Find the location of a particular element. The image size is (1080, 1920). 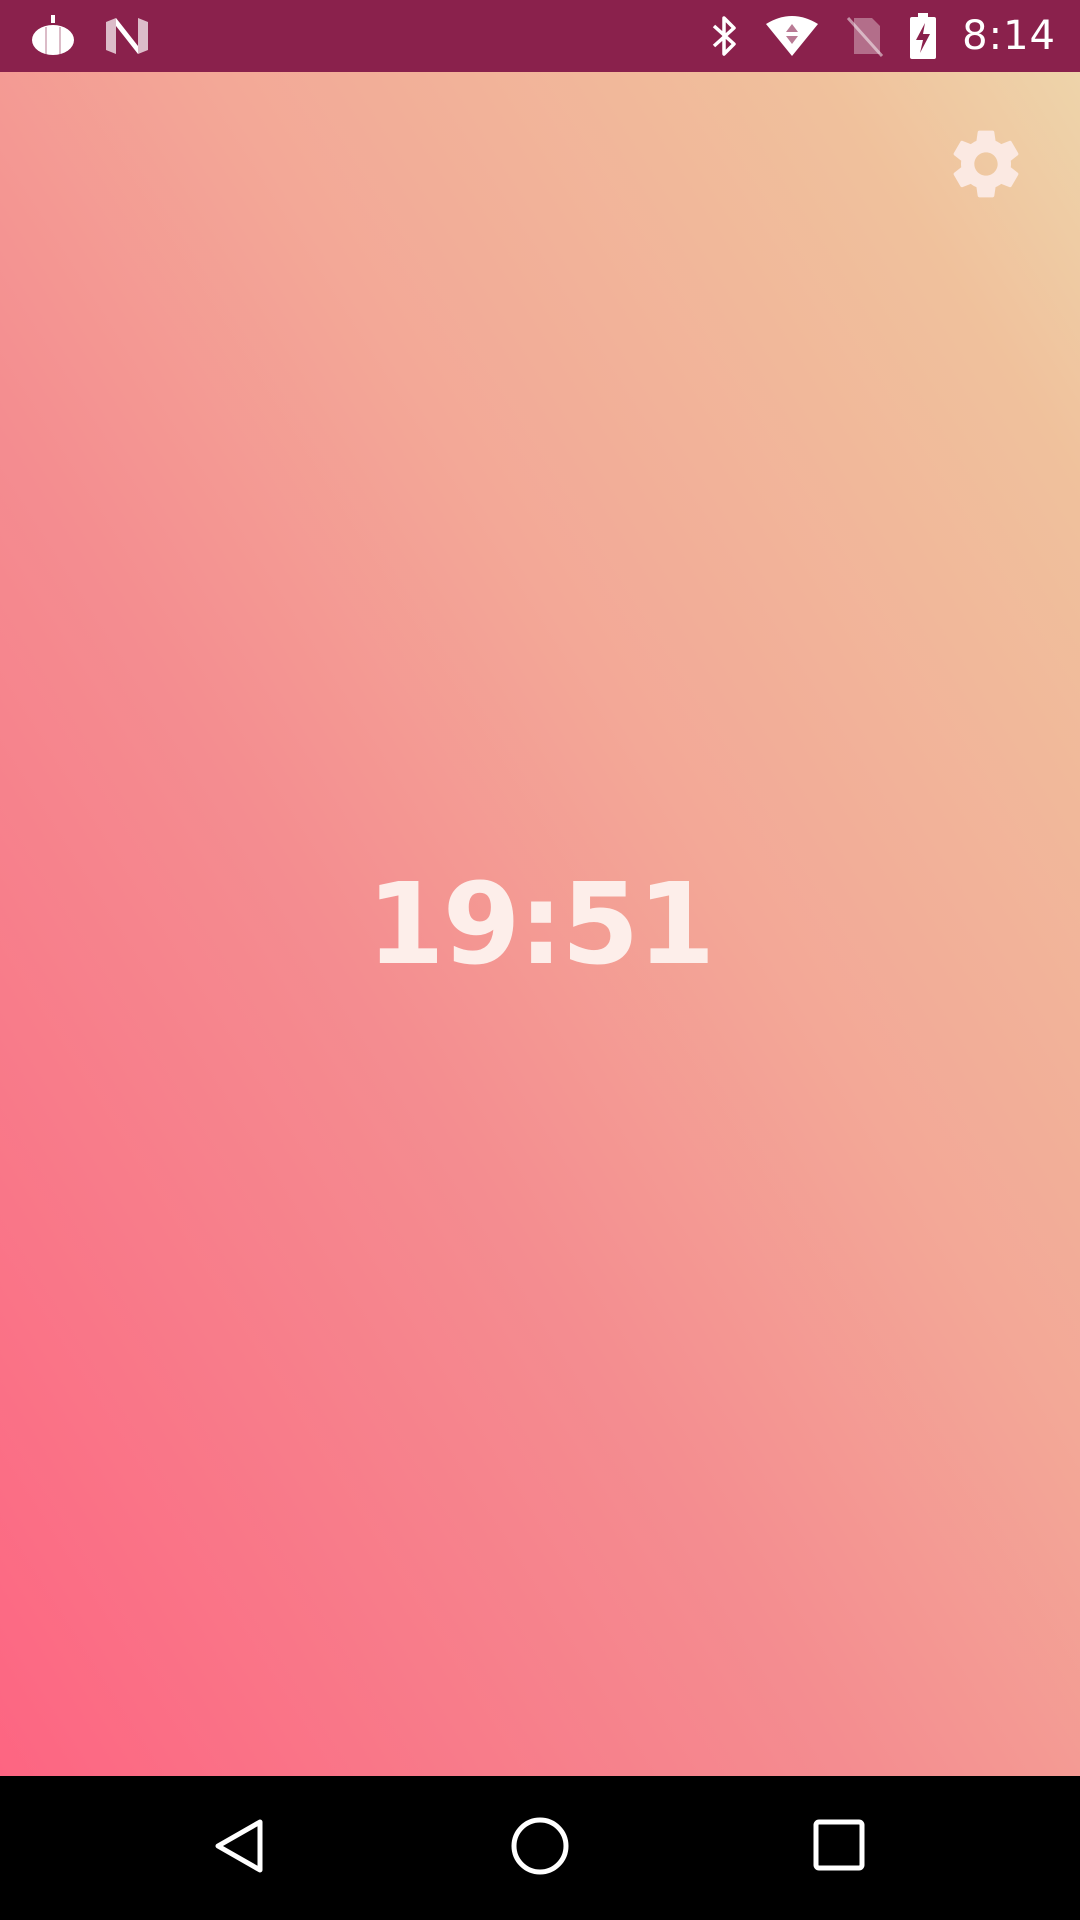

status-bar: 8:14 is located at coordinates (540, 36).